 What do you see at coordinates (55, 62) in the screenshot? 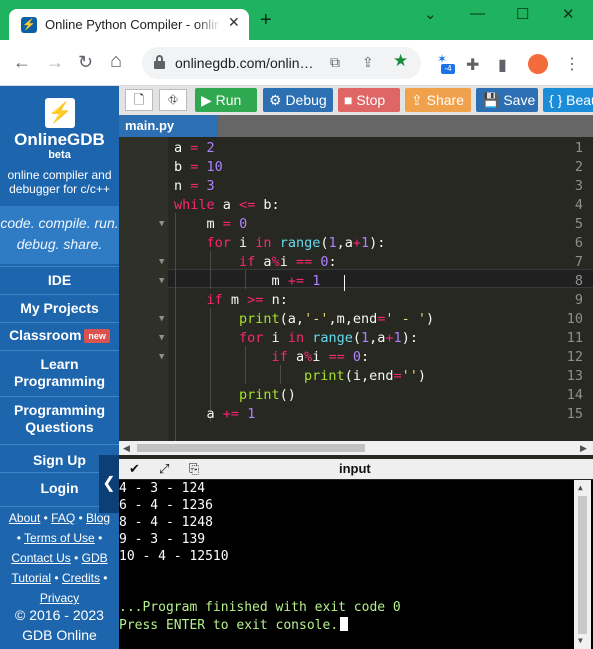
I see `forward-button: →` at bounding box center [55, 62].